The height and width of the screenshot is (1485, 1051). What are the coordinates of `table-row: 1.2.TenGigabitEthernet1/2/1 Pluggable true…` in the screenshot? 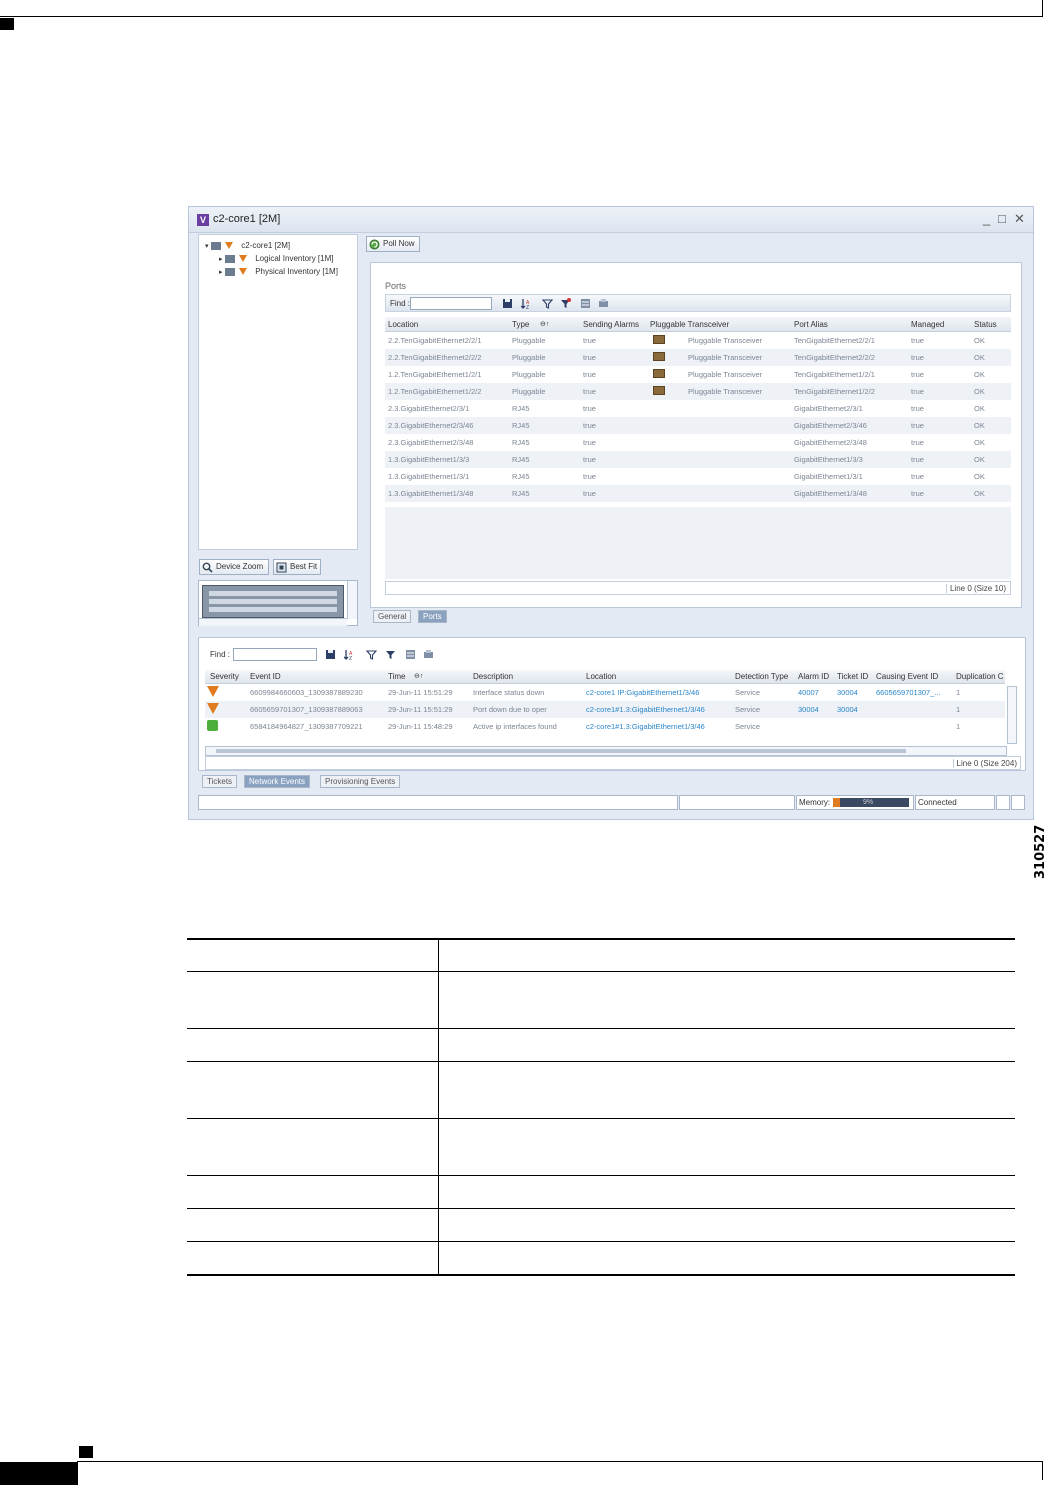 It's located at (698, 374).